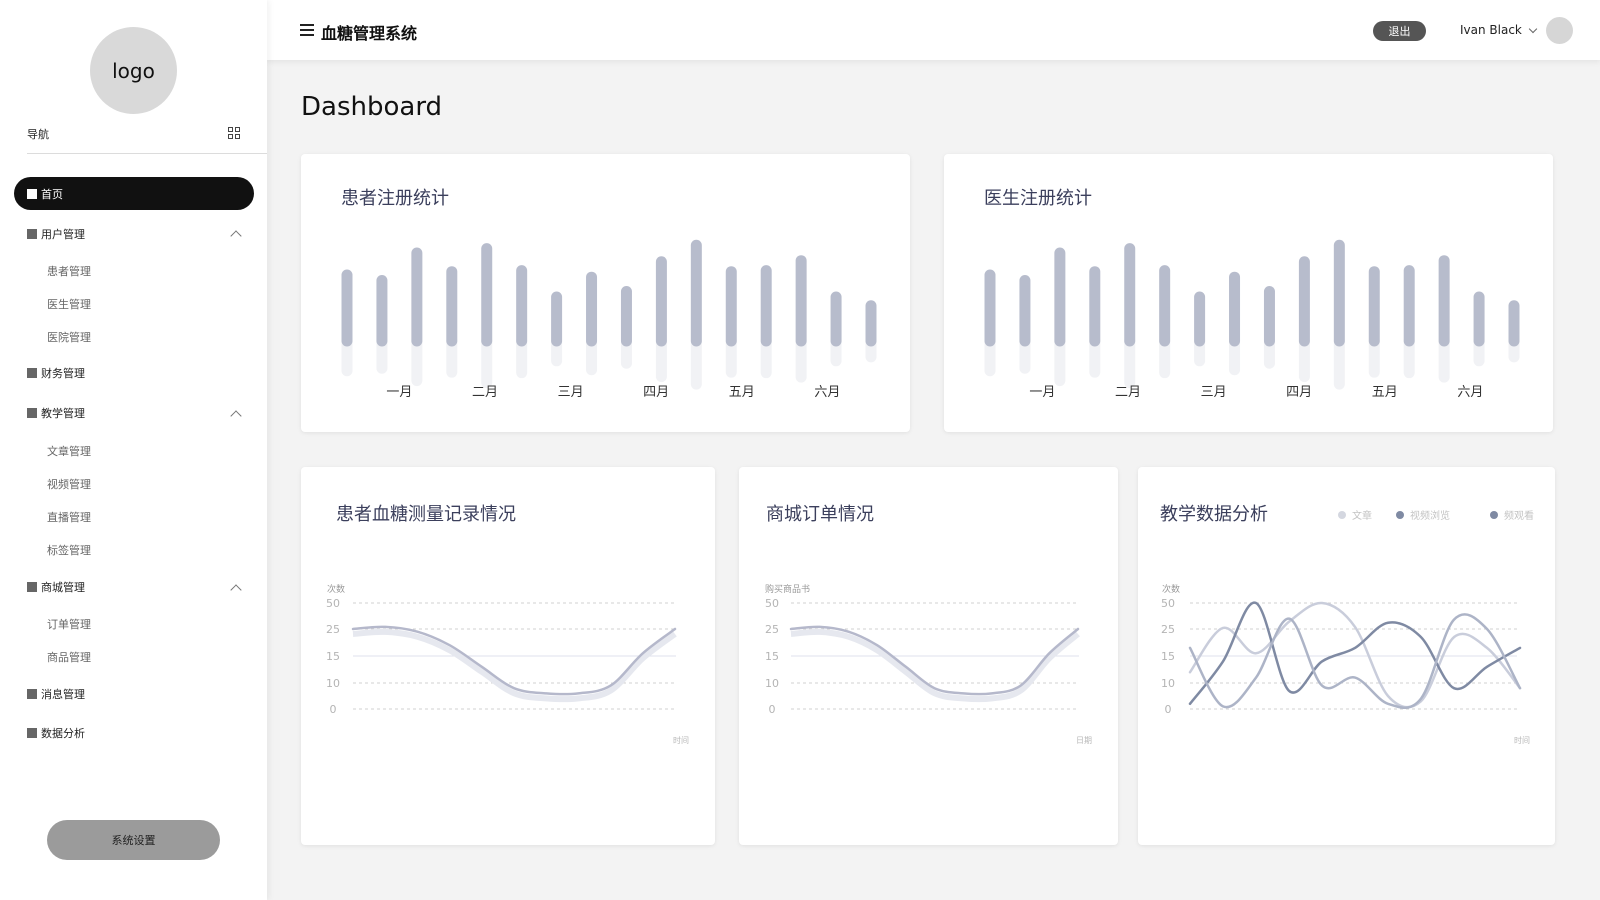 The width and height of the screenshot is (1600, 900). I want to click on nav-subitem-hospitals: 医院管理, so click(69, 337).